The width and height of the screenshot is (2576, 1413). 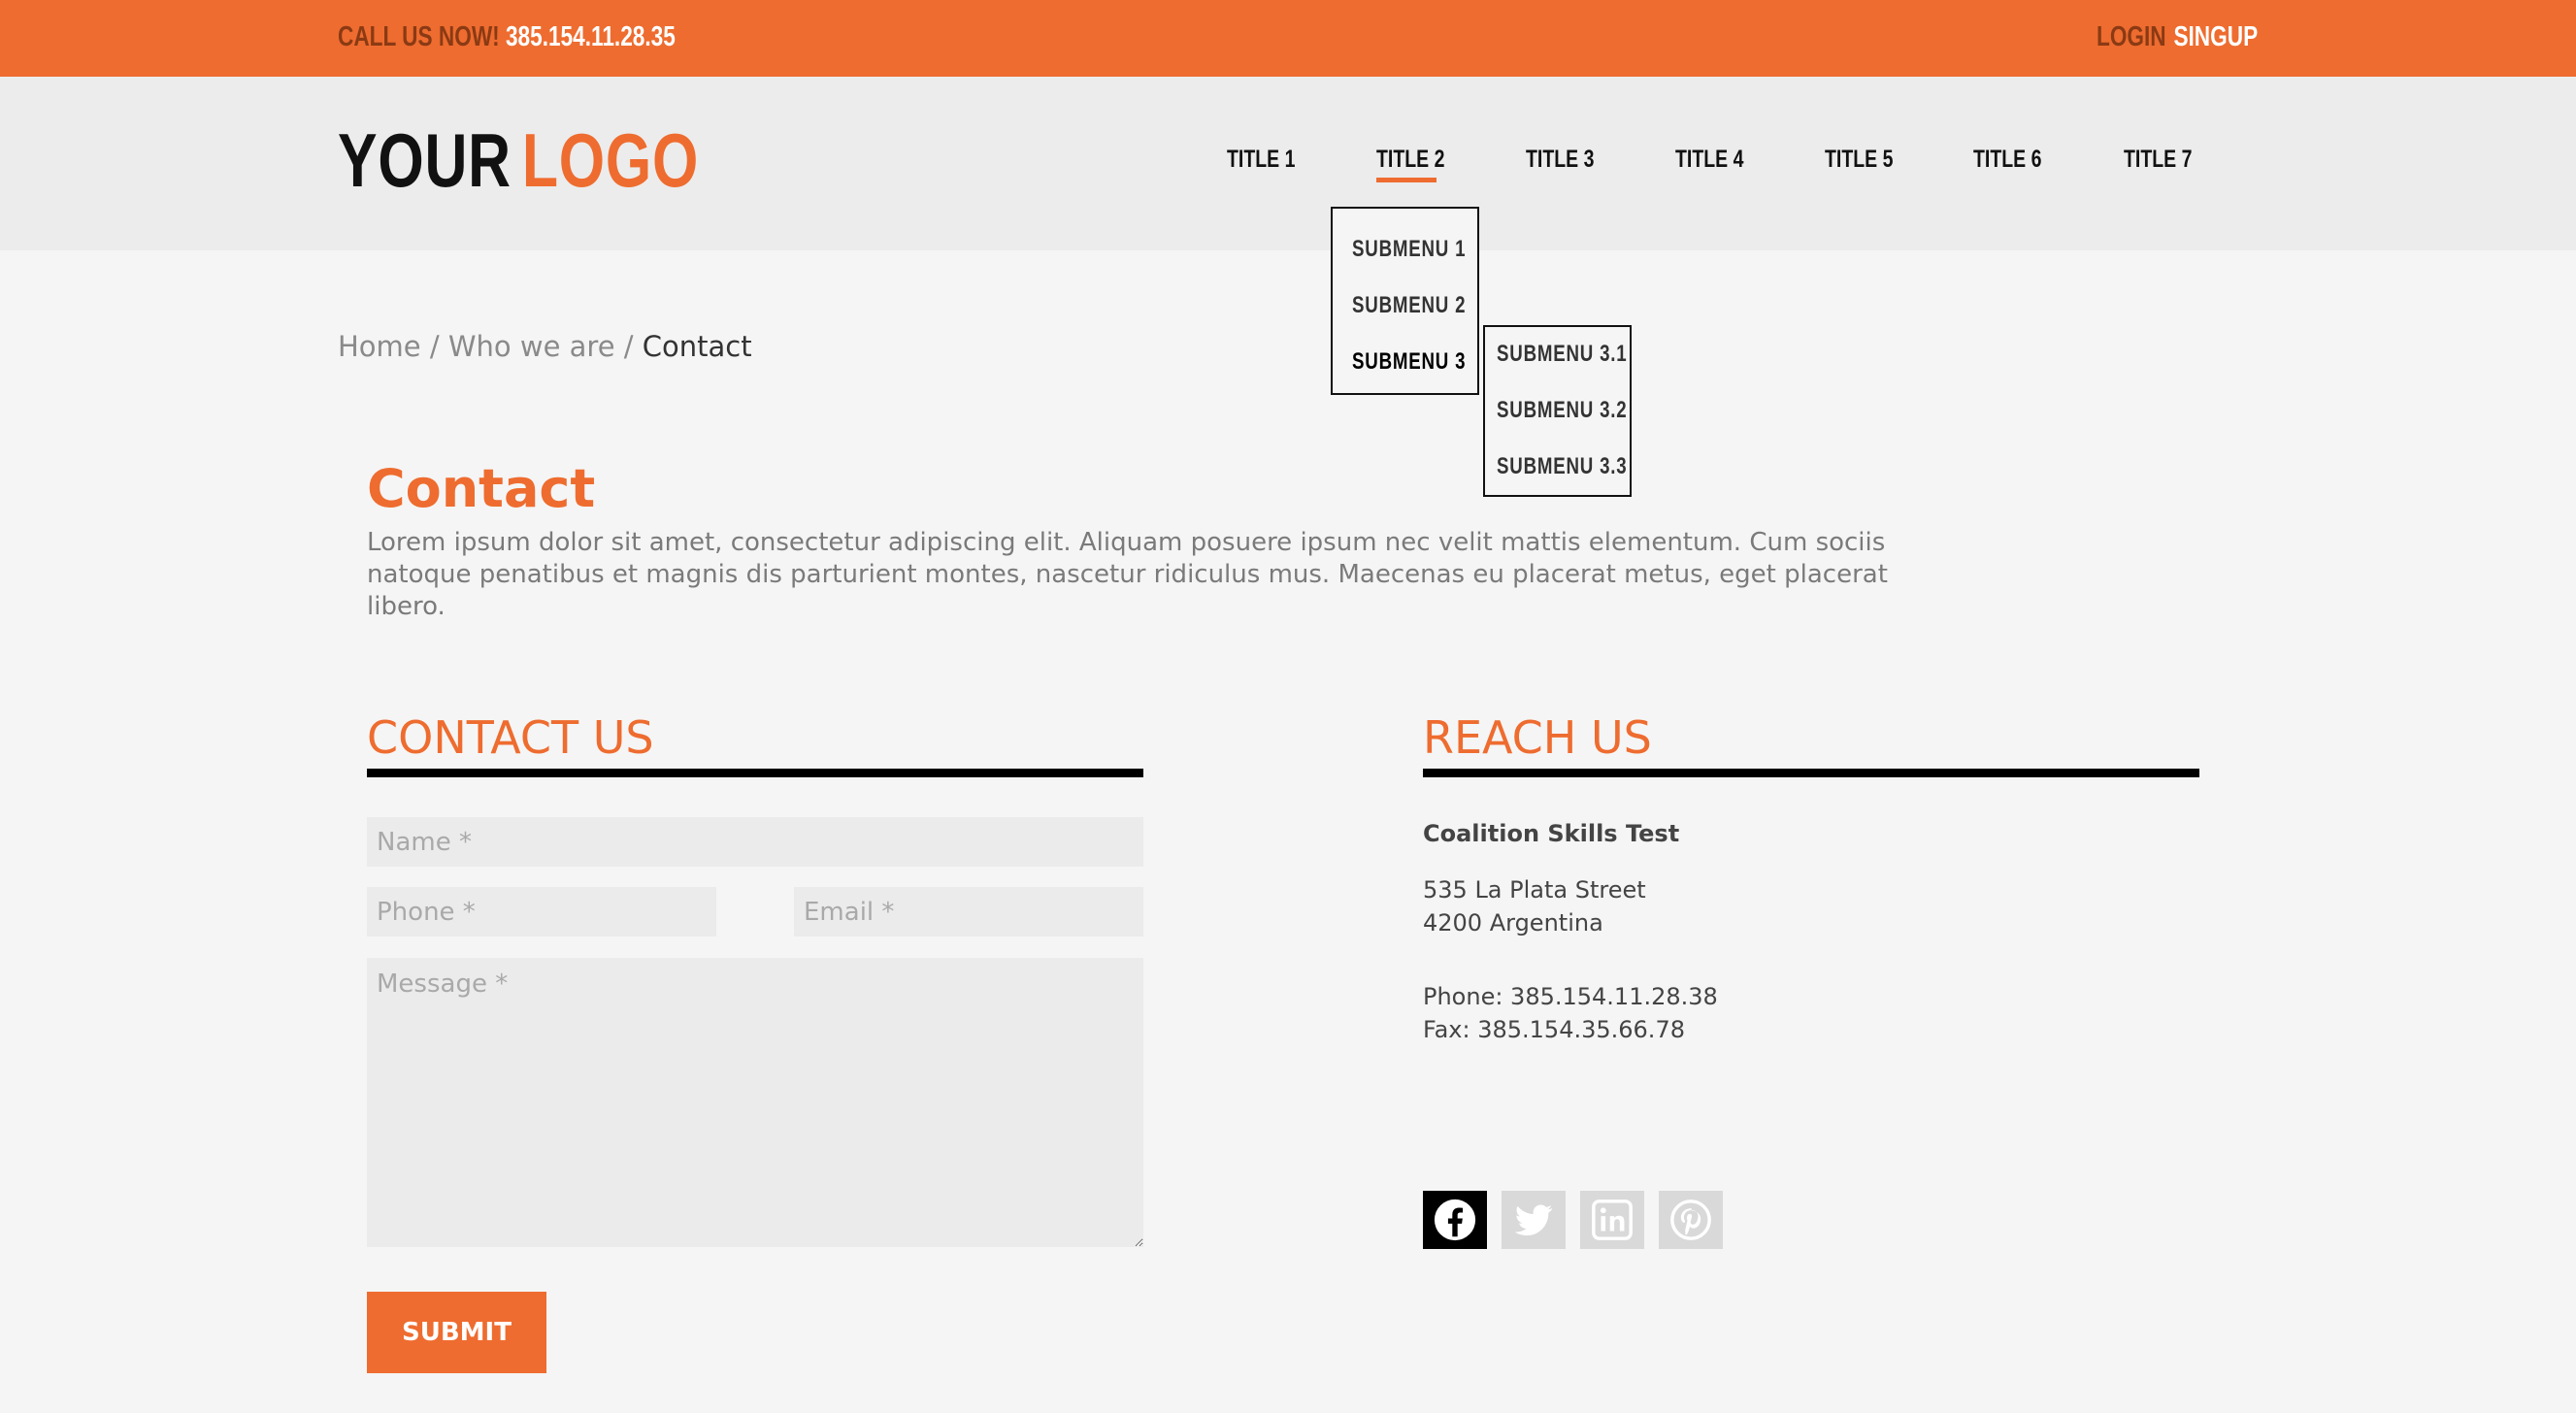 What do you see at coordinates (379, 346) in the screenshot?
I see `breadcrumb-home: Home` at bounding box center [379, 346].